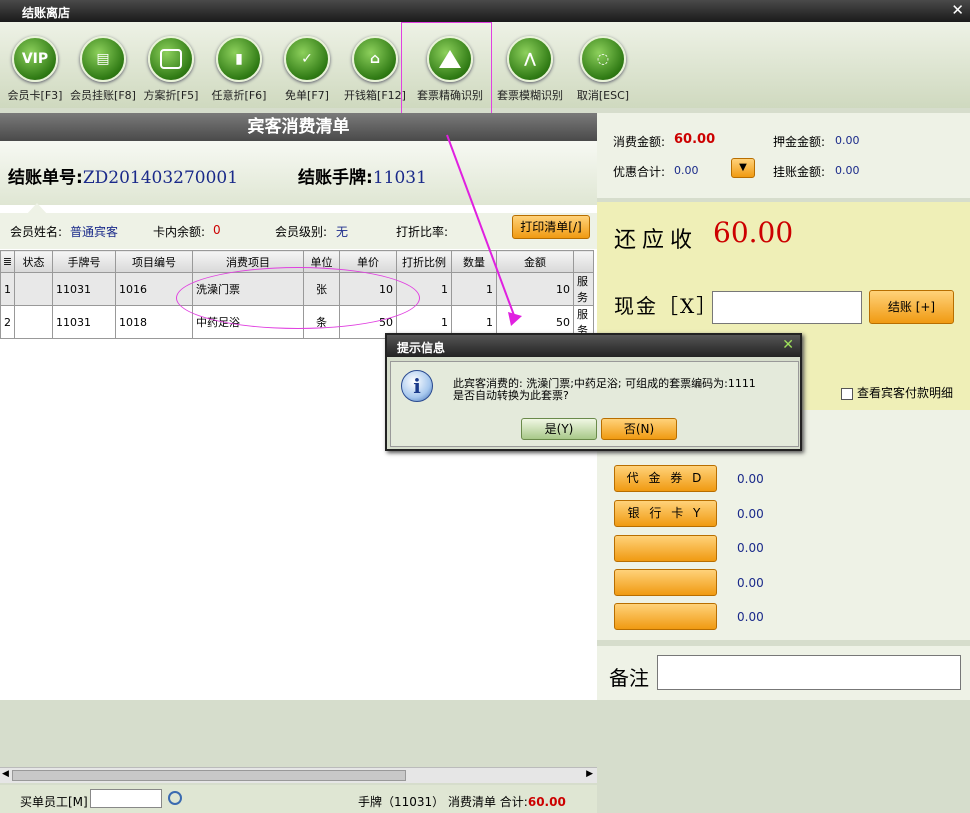  I want to click on free-bill-icon: ✓, so click(307, 59).